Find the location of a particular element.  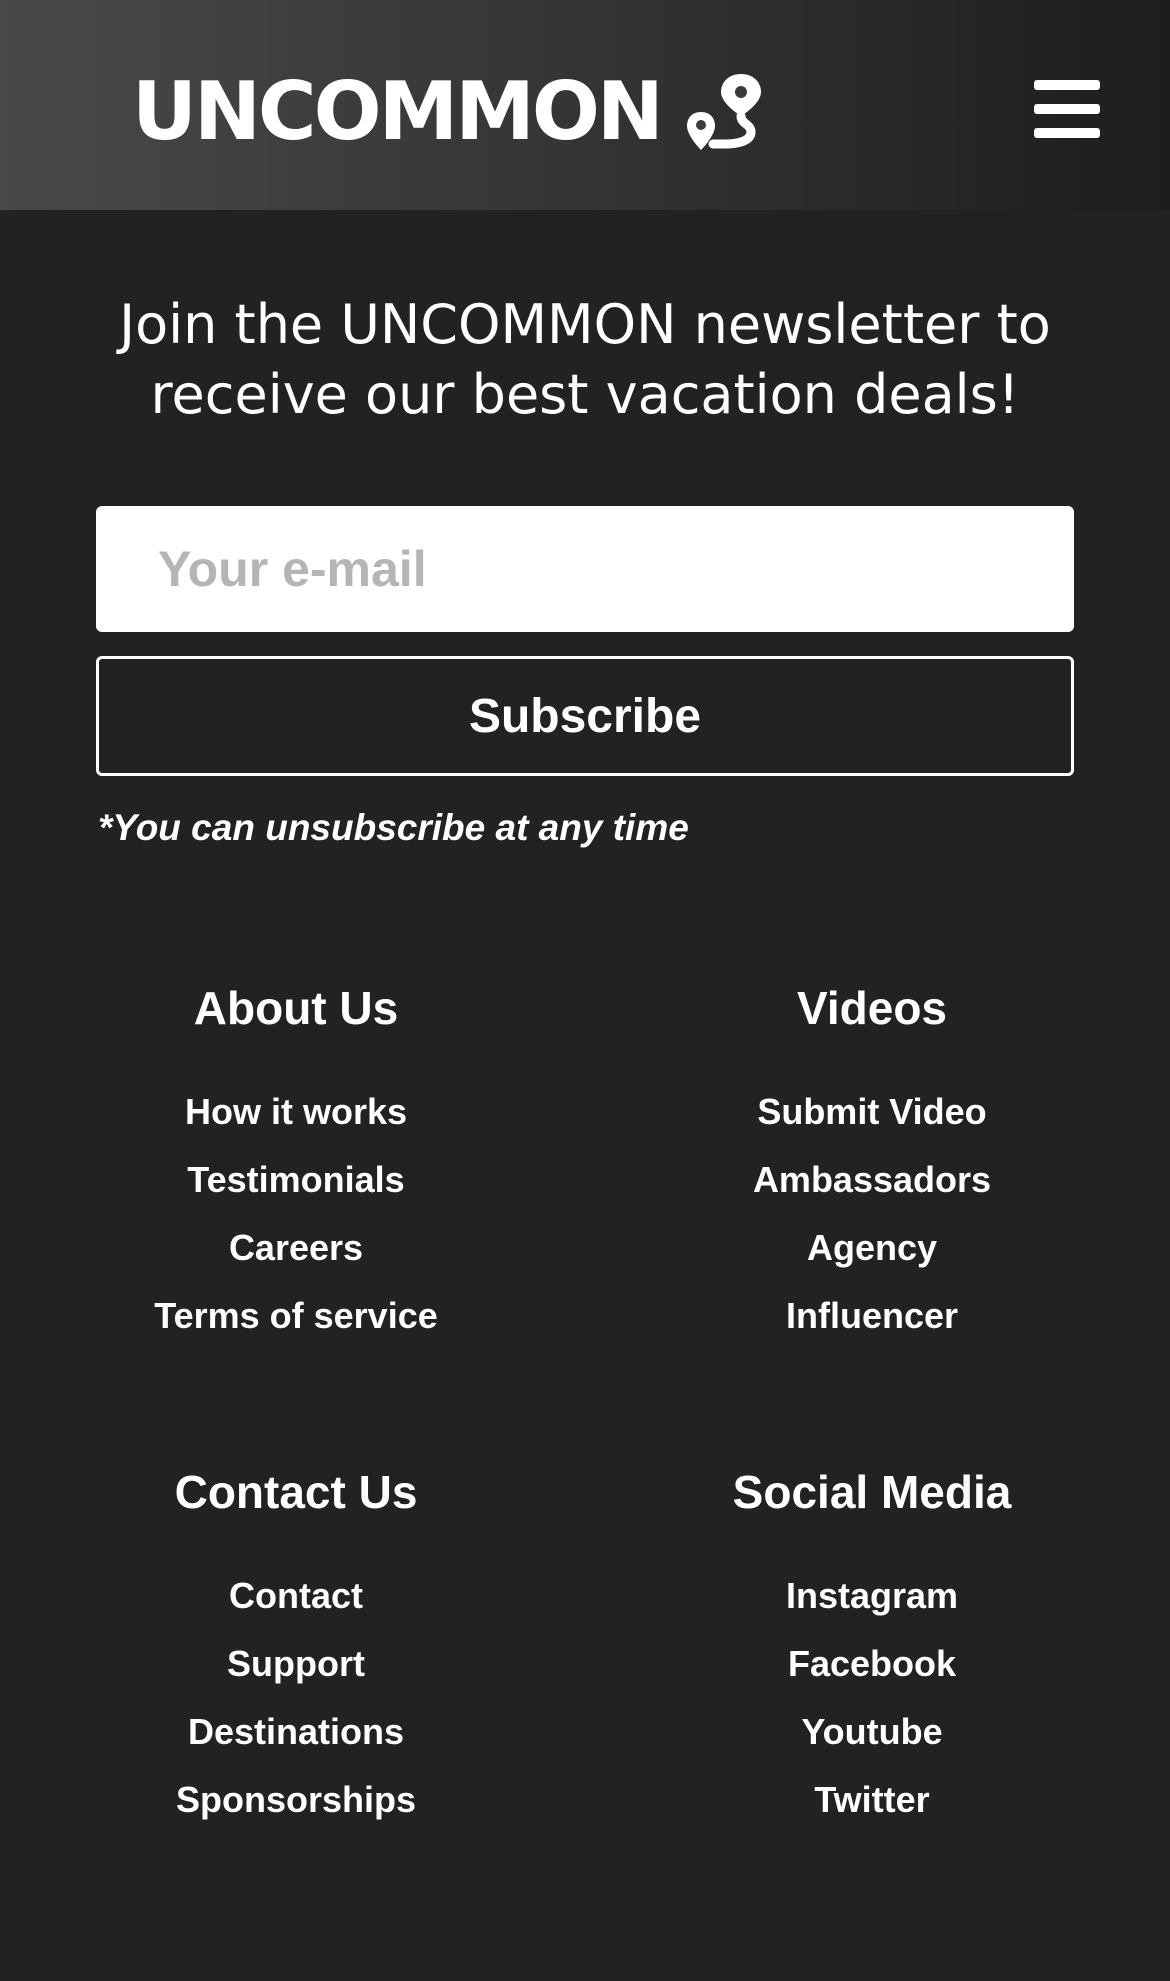

footer-social-links: Instagram Facebook Youtube Twitter is located at coordinates (872, 1698).